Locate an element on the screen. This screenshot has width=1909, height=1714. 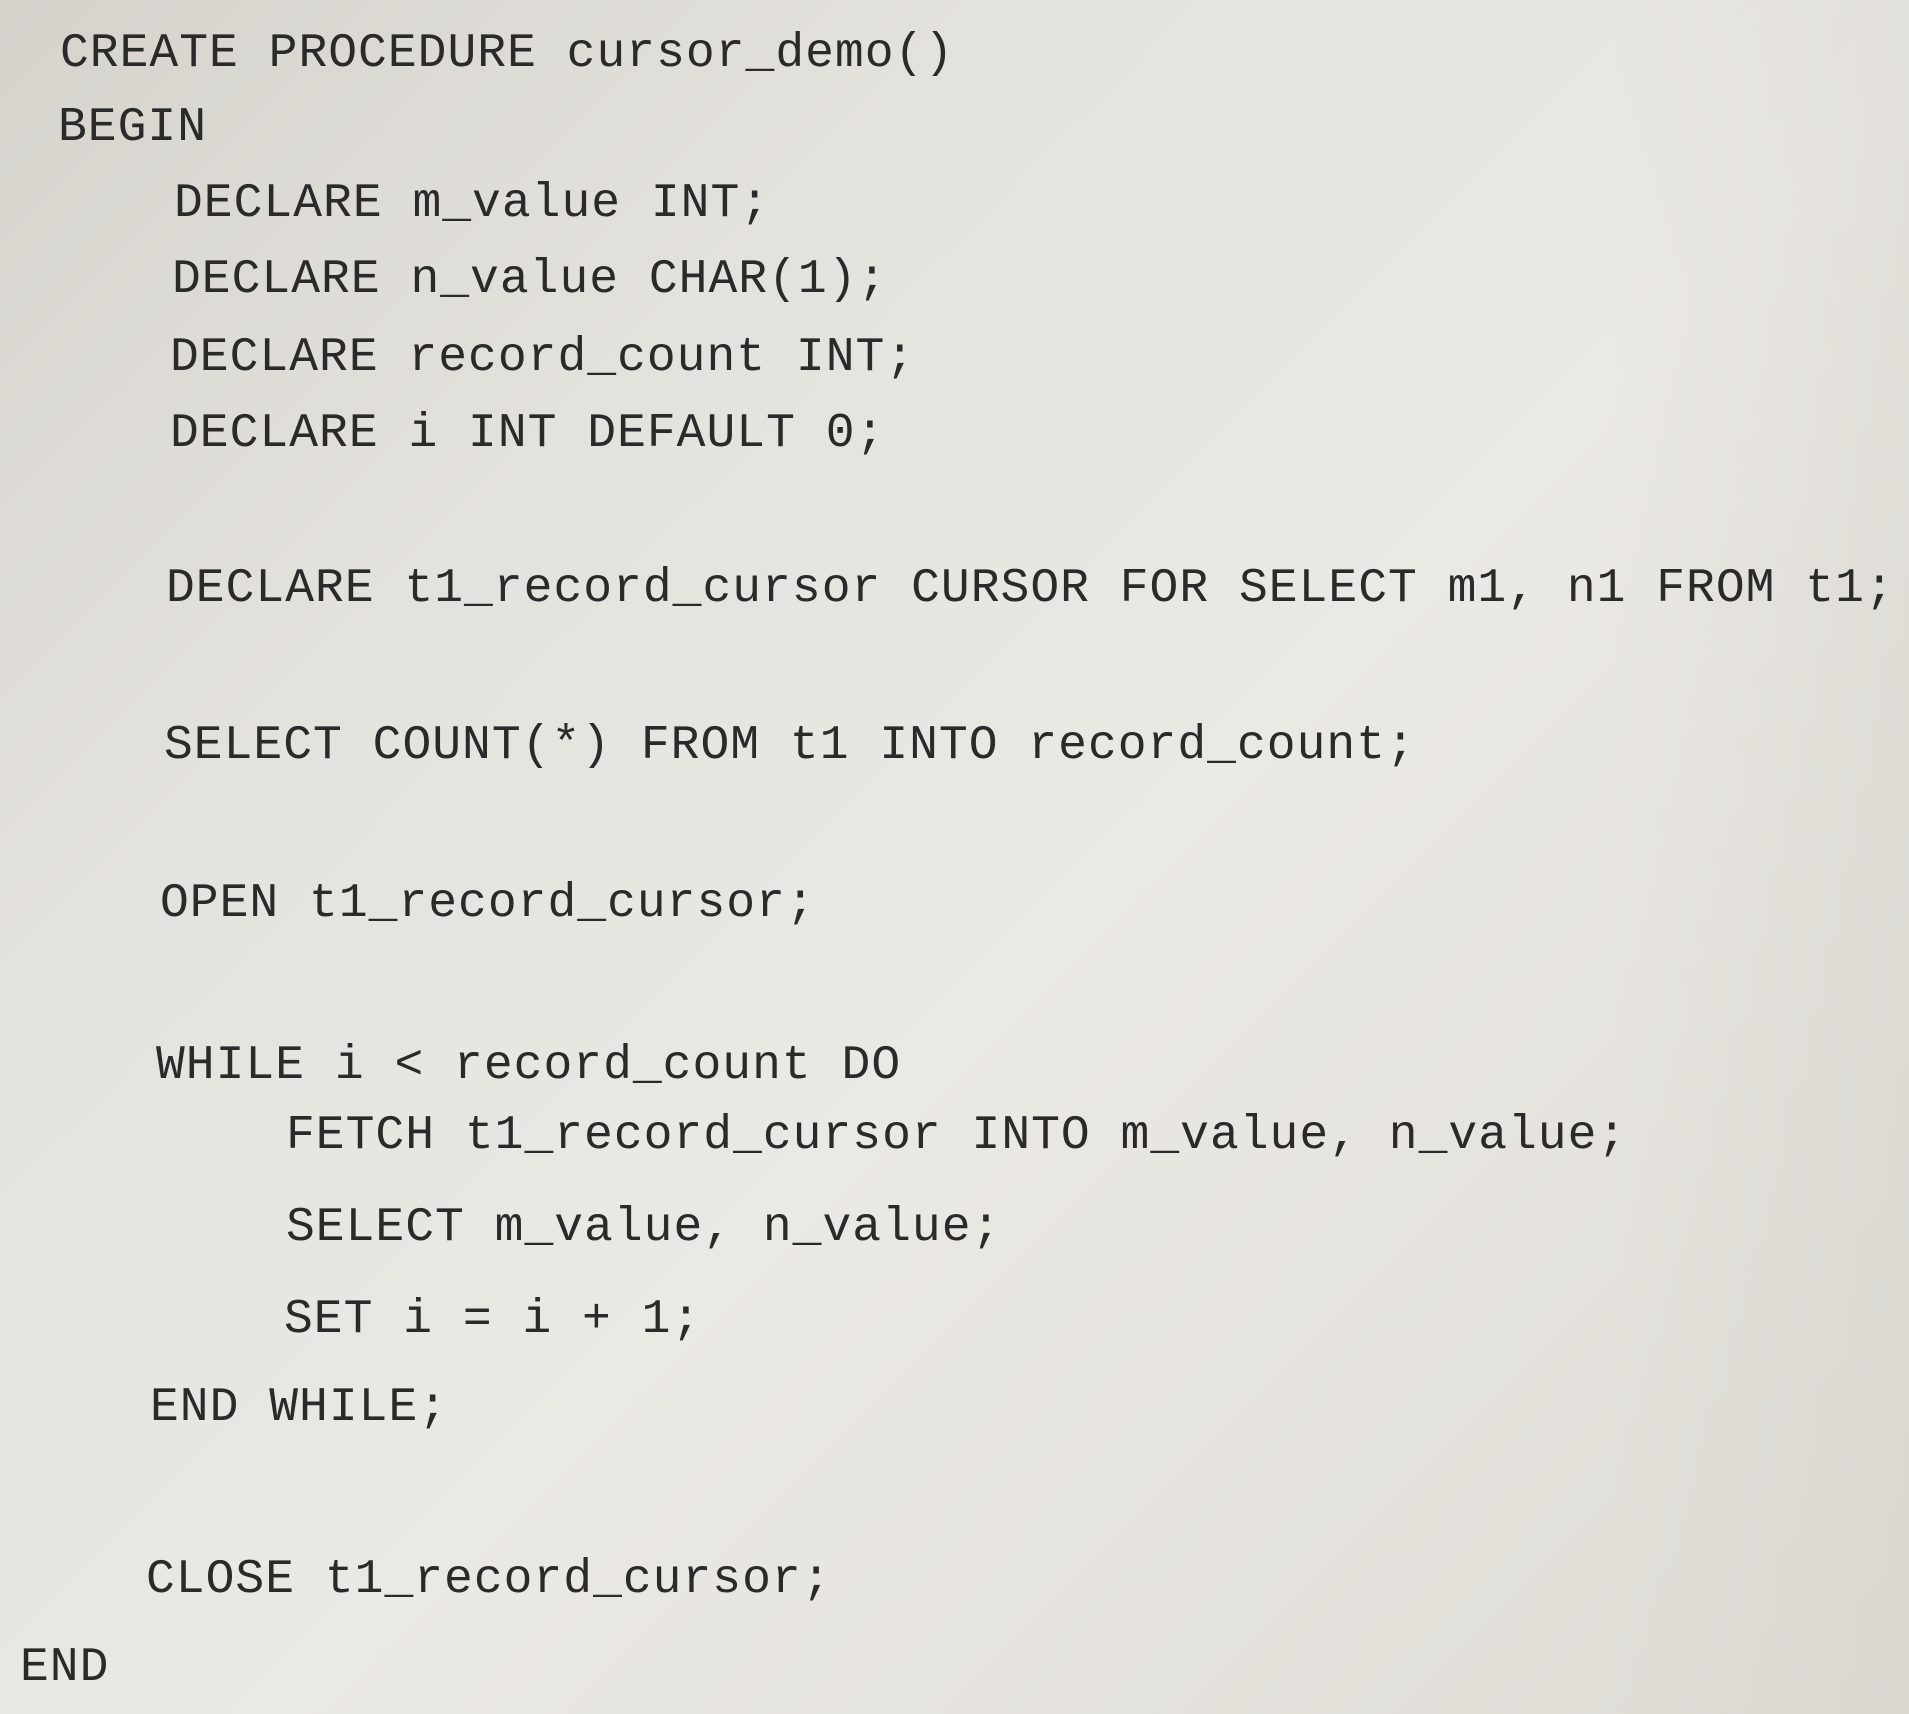
code-line-end: END is located at coordinates (65, 1668).